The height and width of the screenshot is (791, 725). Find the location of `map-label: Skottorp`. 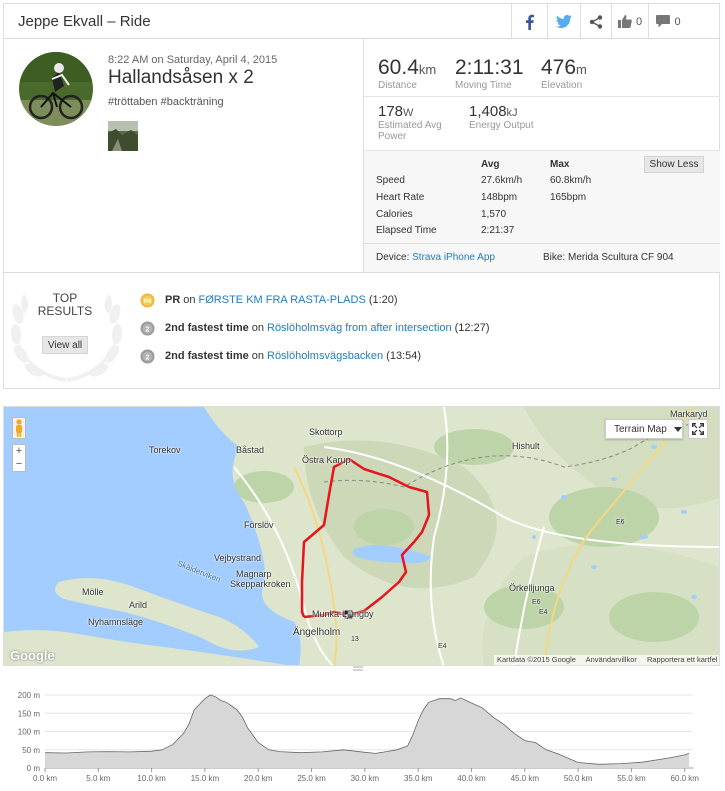

map-label: Skottorp is located at coordinates (326, 432).